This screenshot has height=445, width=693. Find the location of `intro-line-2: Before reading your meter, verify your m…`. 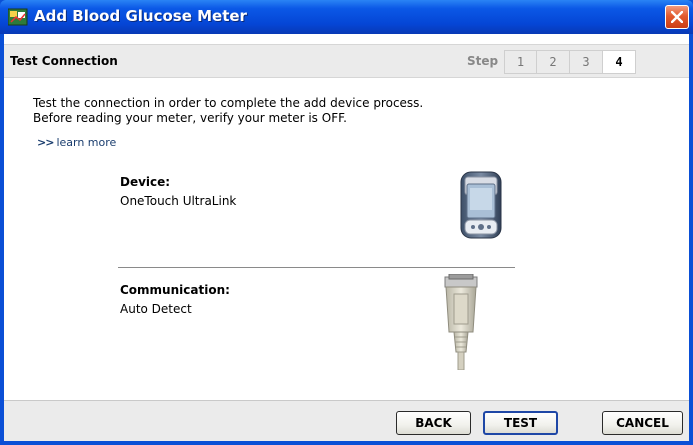

intro-line-2: Before reading your meter, verify your m… is located at coordinates (190, 118).